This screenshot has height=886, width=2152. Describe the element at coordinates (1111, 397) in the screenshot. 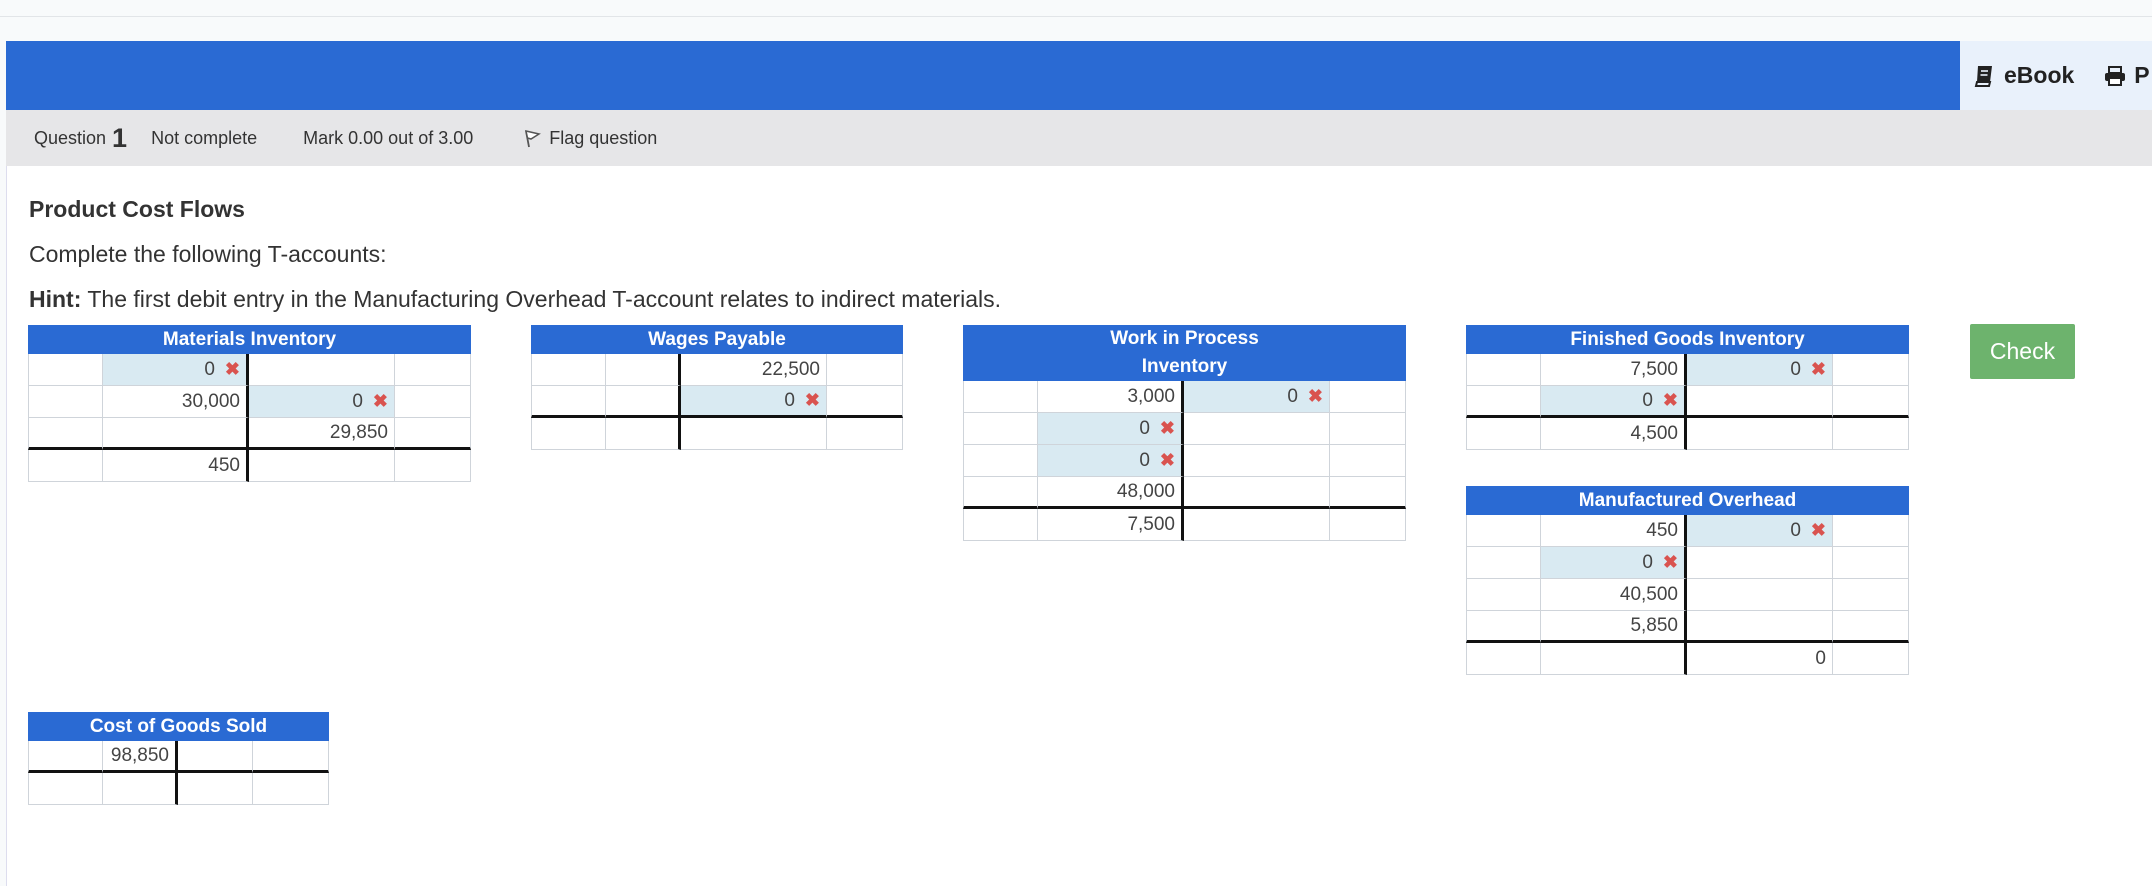

I see `debit-input: 3,000` at that location.